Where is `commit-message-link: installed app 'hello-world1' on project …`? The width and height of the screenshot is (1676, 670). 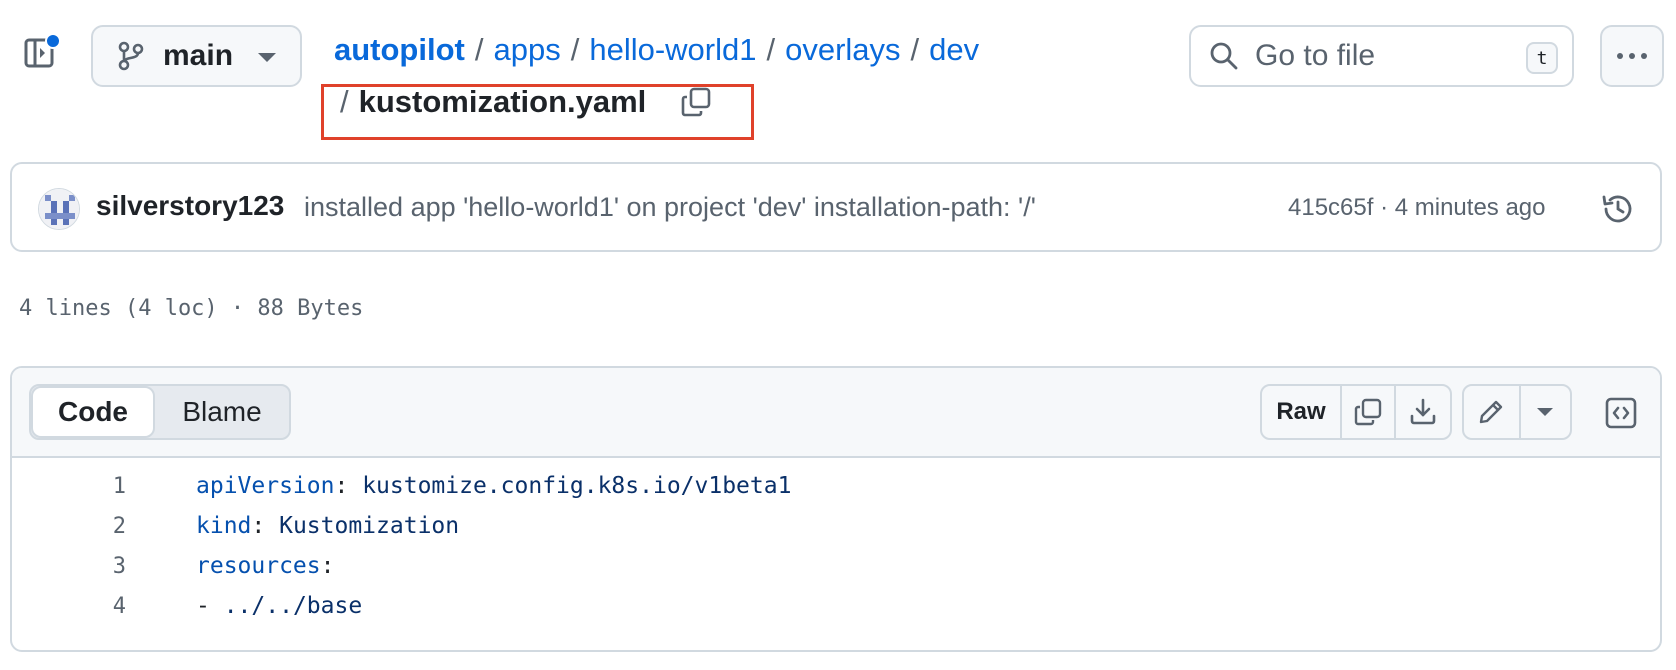
commit-message-link: installed app 'hello-world1' on project … is located at coordinates (670, 207).